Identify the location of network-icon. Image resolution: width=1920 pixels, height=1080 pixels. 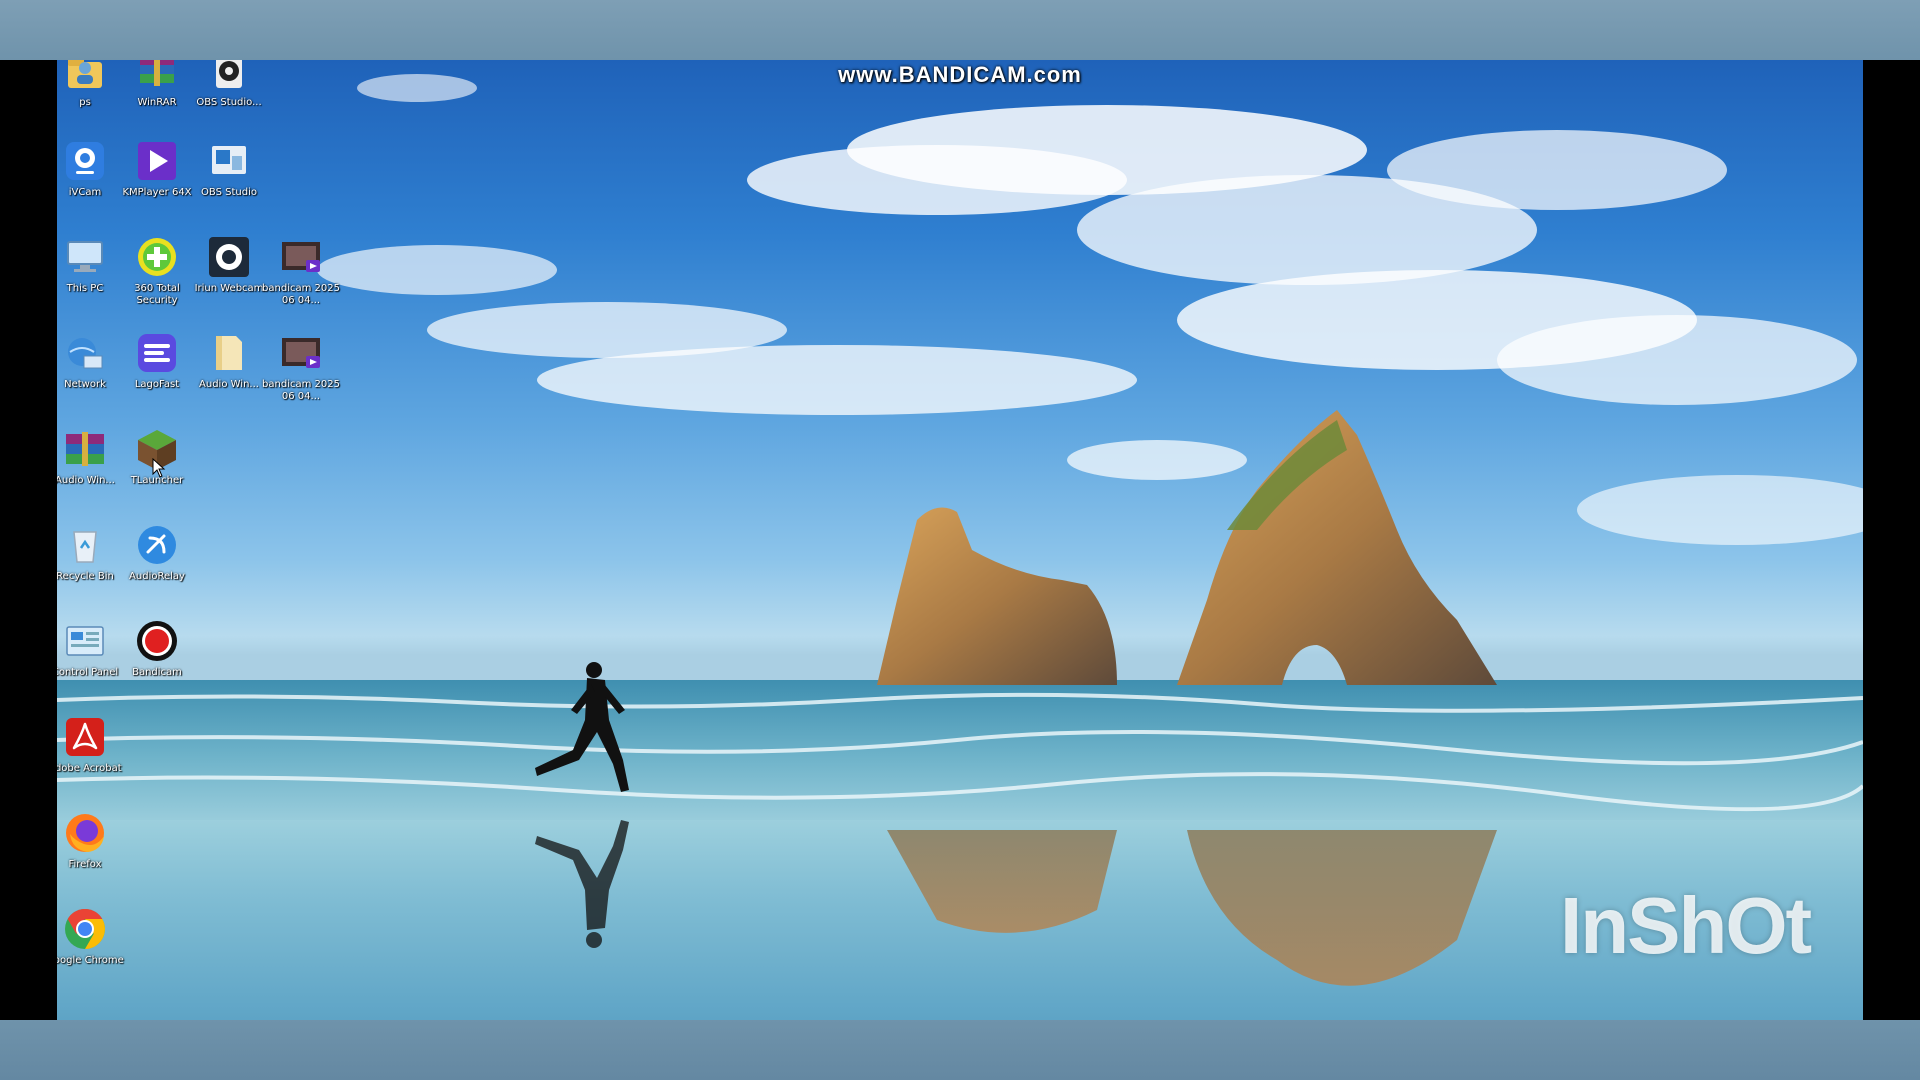
(85, 353).